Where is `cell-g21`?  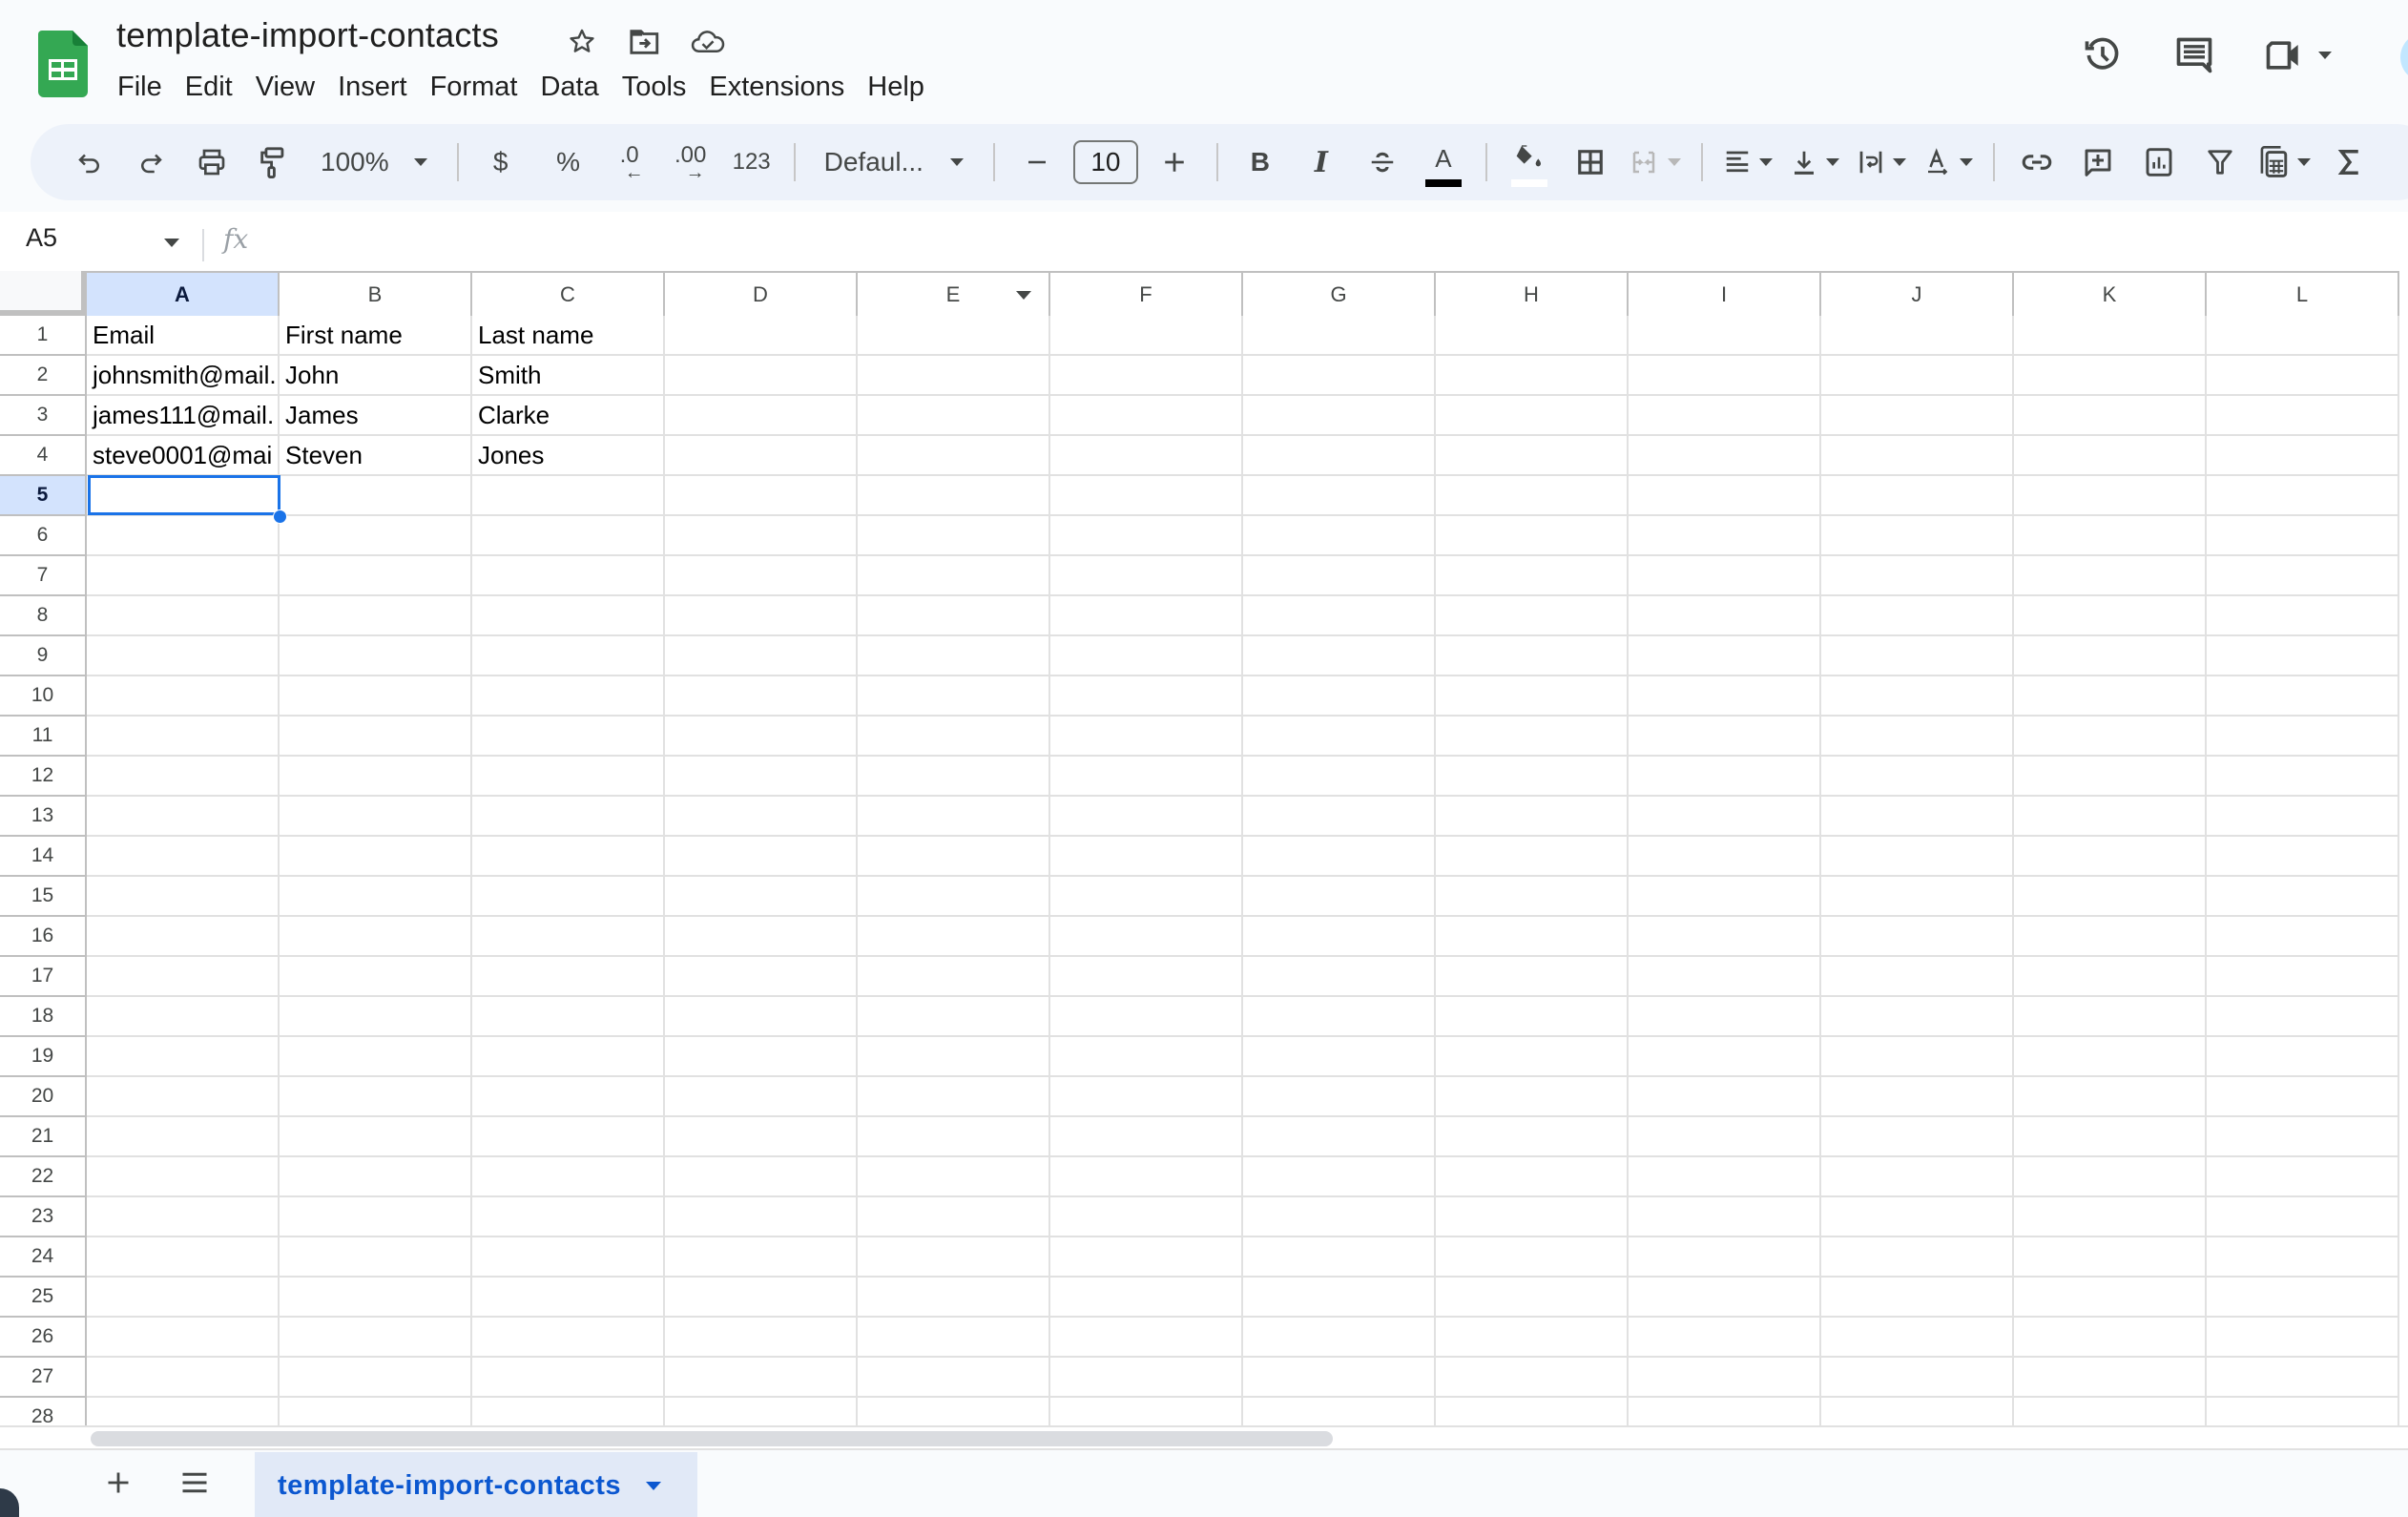 cell-g21 is located at coordinates (1339, 1137).